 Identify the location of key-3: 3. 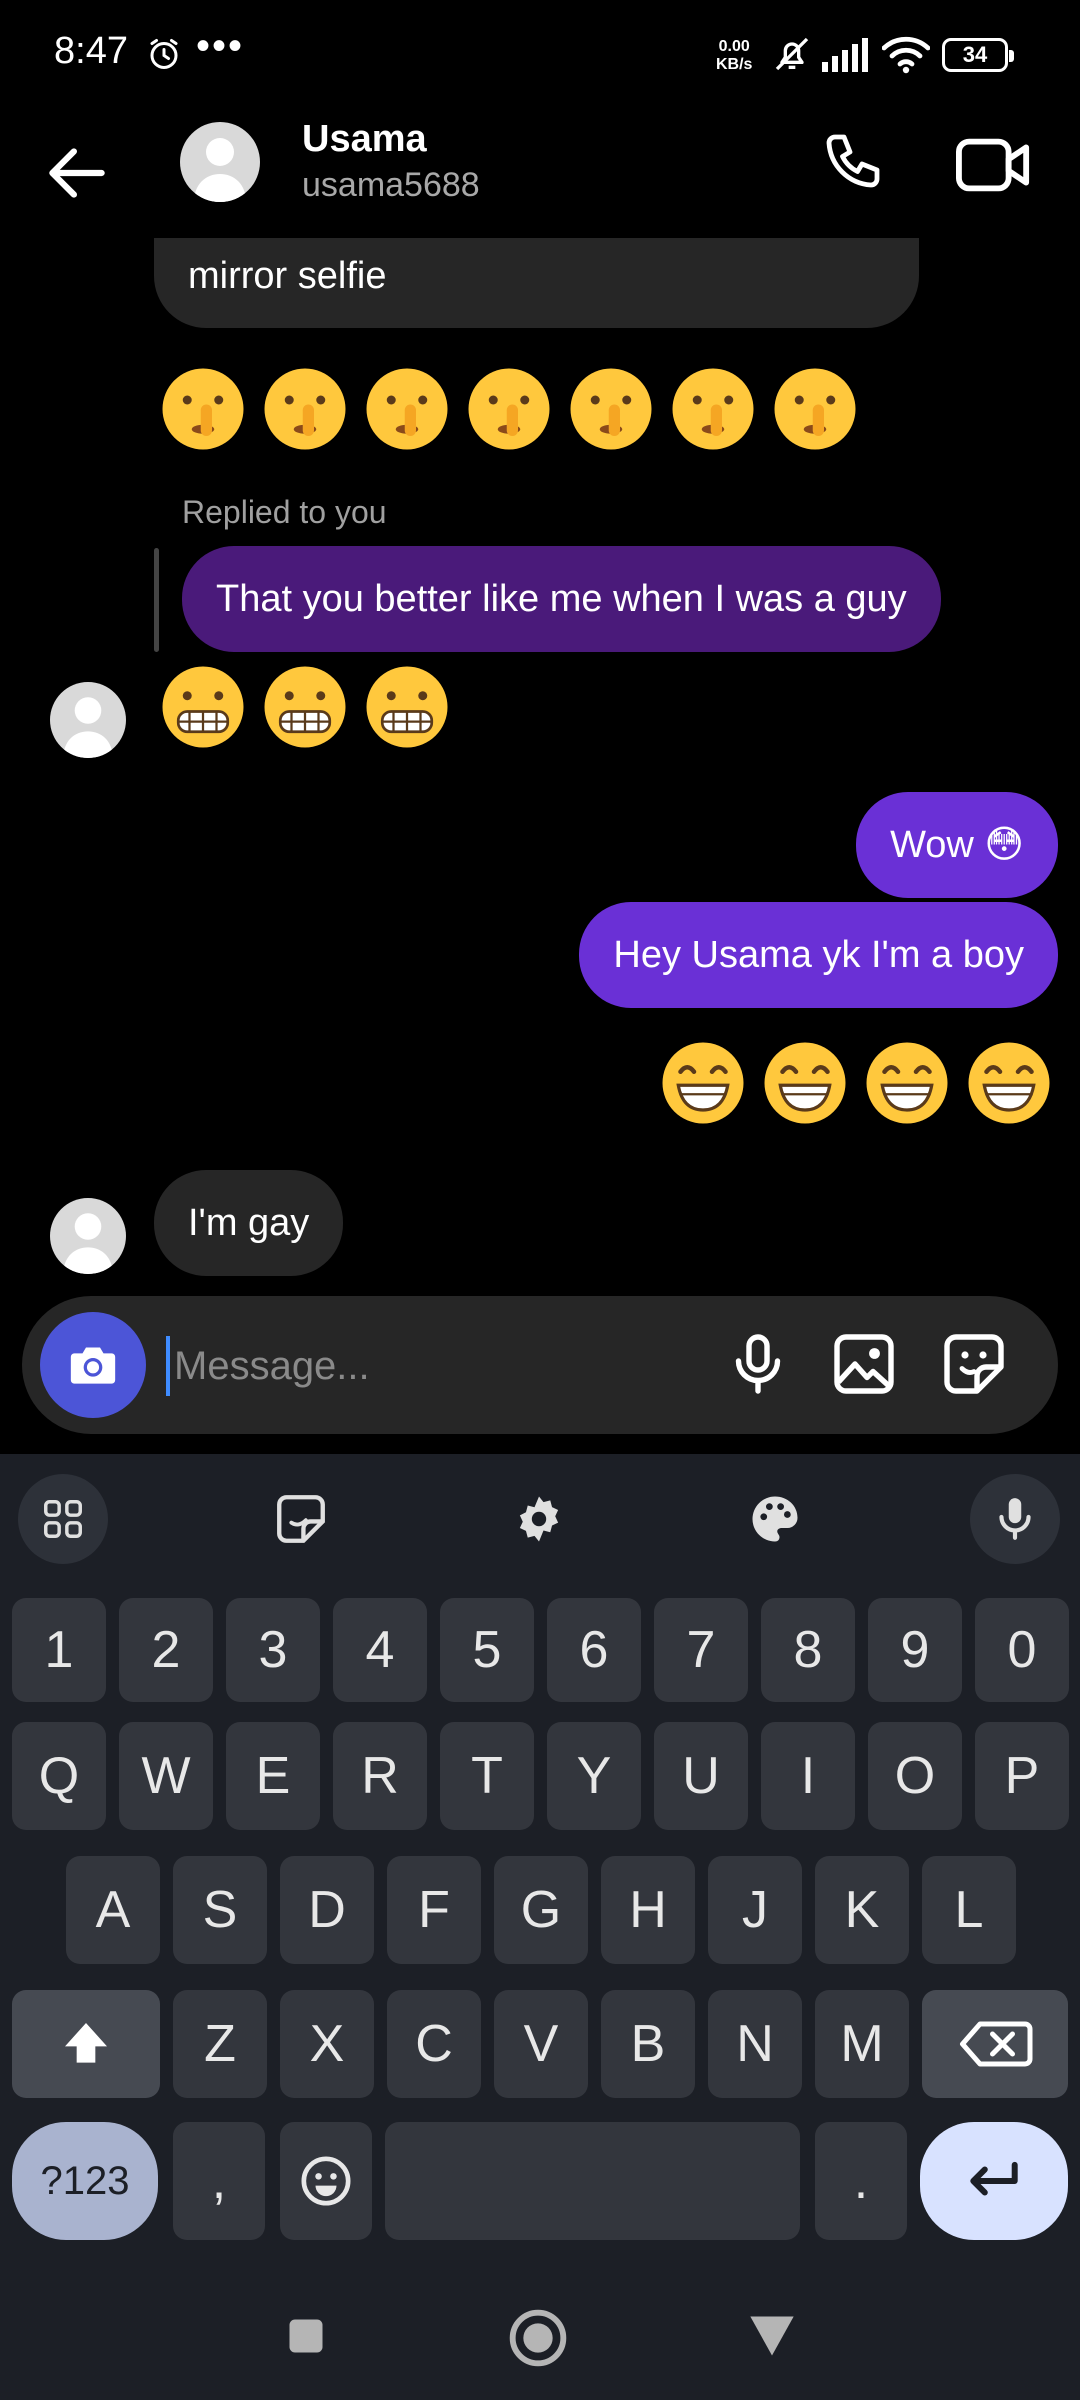
(273, 1650).